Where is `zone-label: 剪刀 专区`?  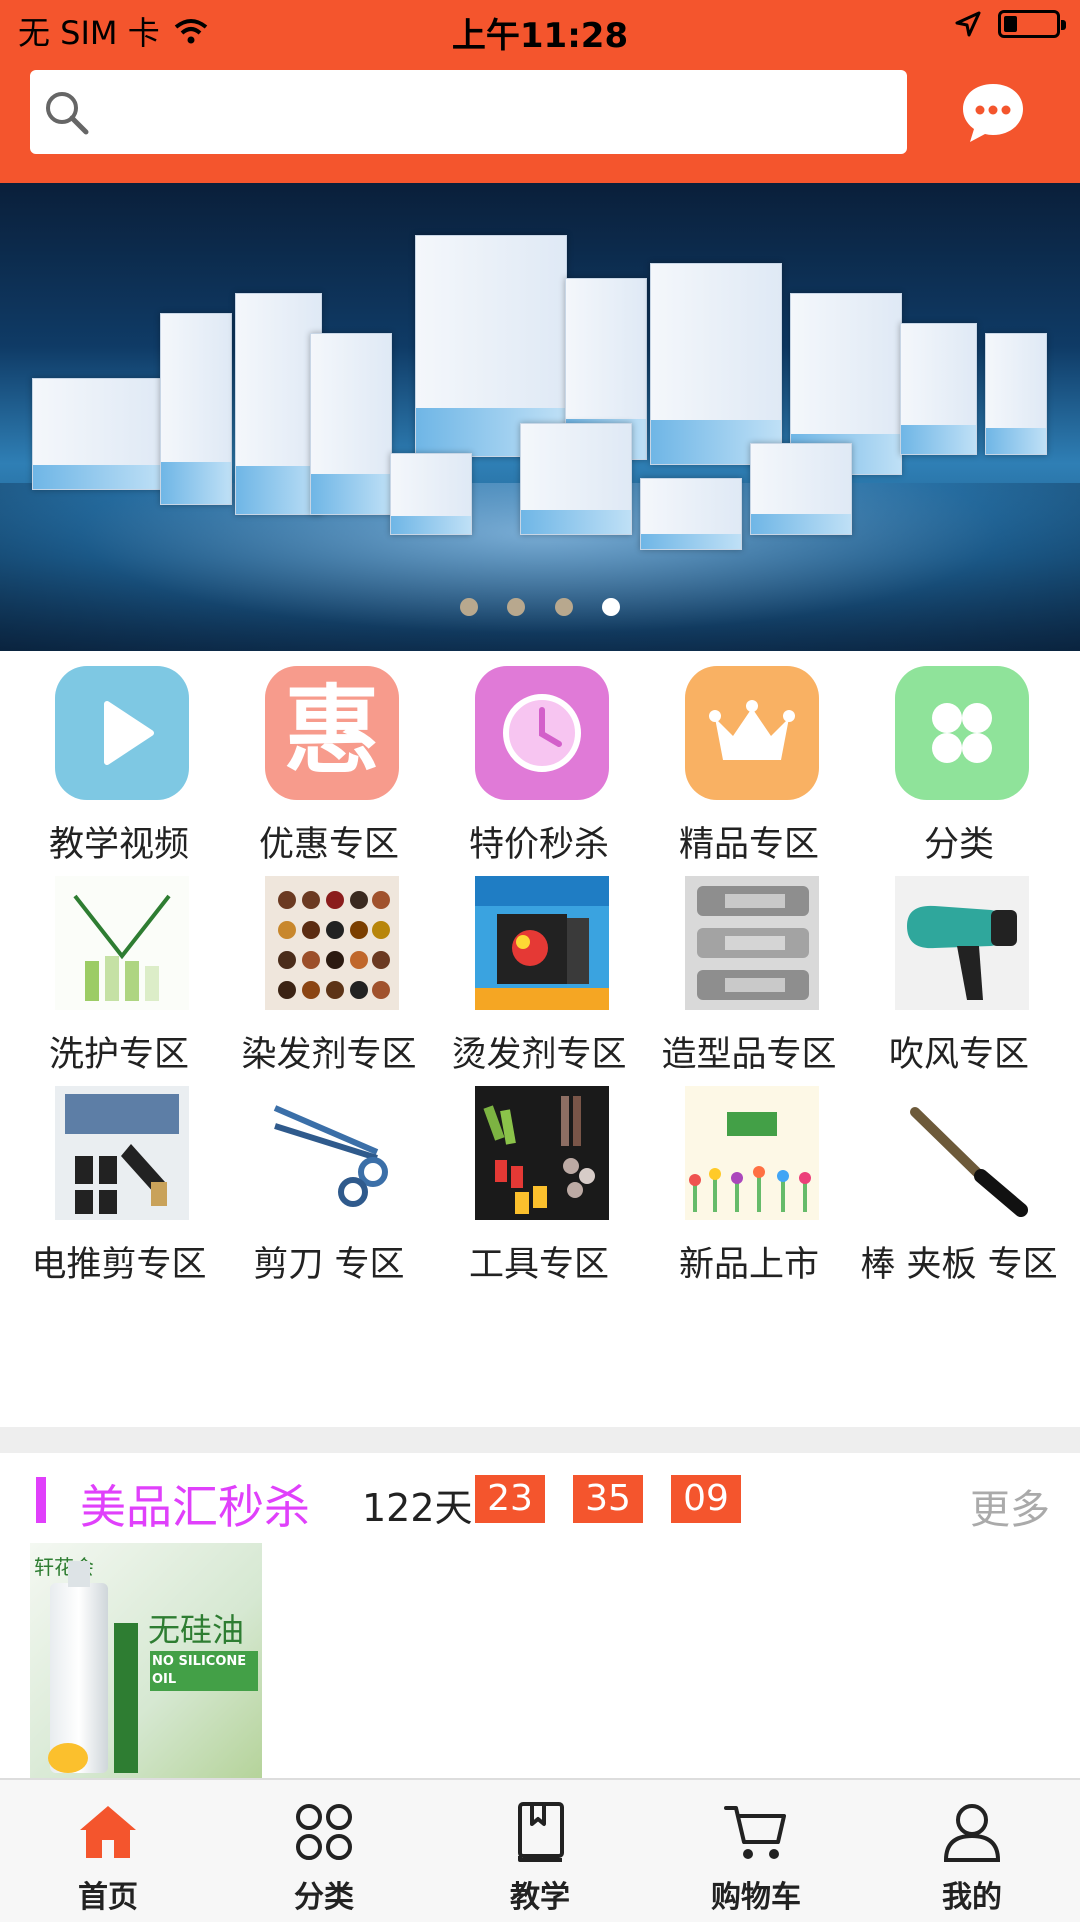 zone-label: 剪刀 专区 is located at coordinates (329, 1265).